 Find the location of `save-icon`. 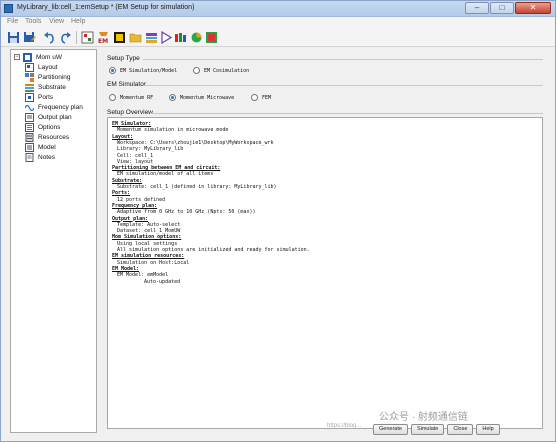

save-icon is located at coordinates (13, 37).